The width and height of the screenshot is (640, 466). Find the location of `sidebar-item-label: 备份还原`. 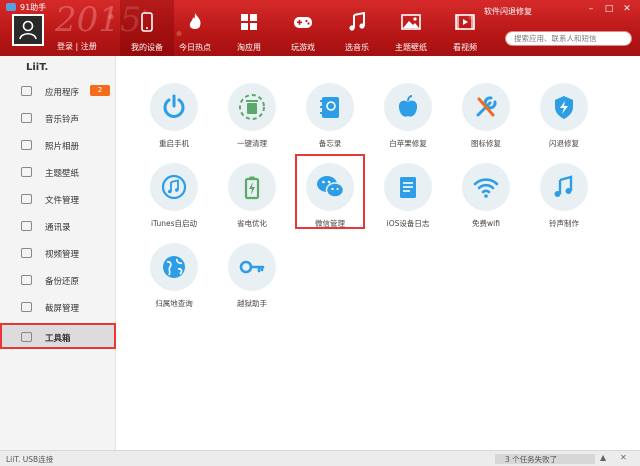

sidebar-item-label: 备份还原 is located at coordinates (62, 282).